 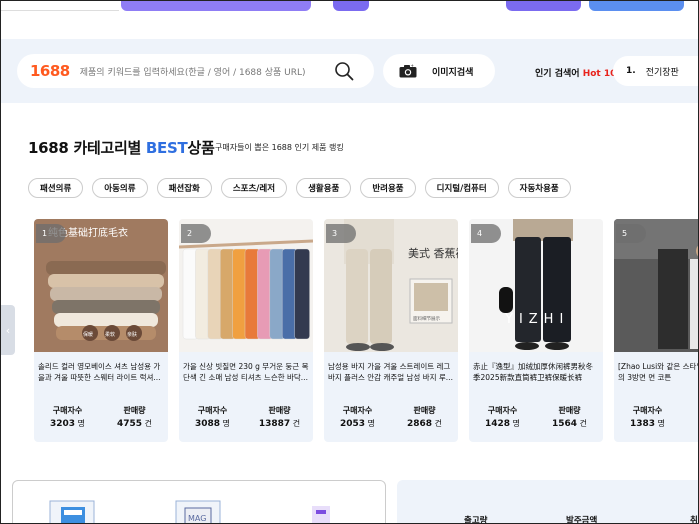 What do you see at coordinates (84, 148) in the screenshot?
I see `section-title-prefix: 1688 카테고리별` at bounding box center [84, 148].